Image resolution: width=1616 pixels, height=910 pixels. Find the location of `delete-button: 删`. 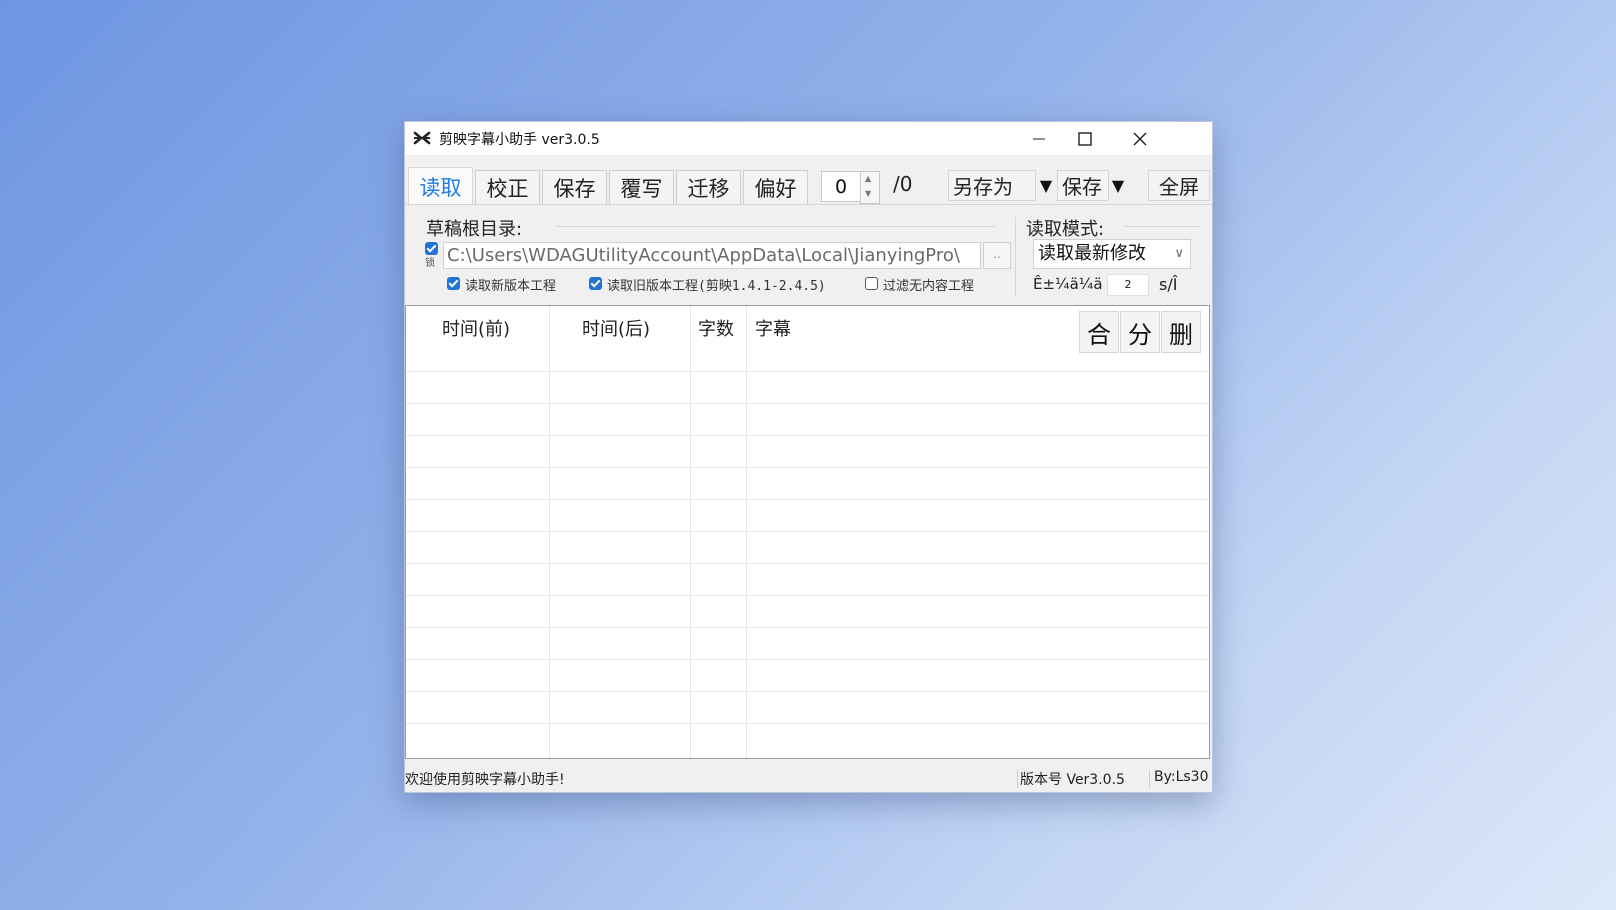

delete-button: 删 is located at coordinates (1181, 332).